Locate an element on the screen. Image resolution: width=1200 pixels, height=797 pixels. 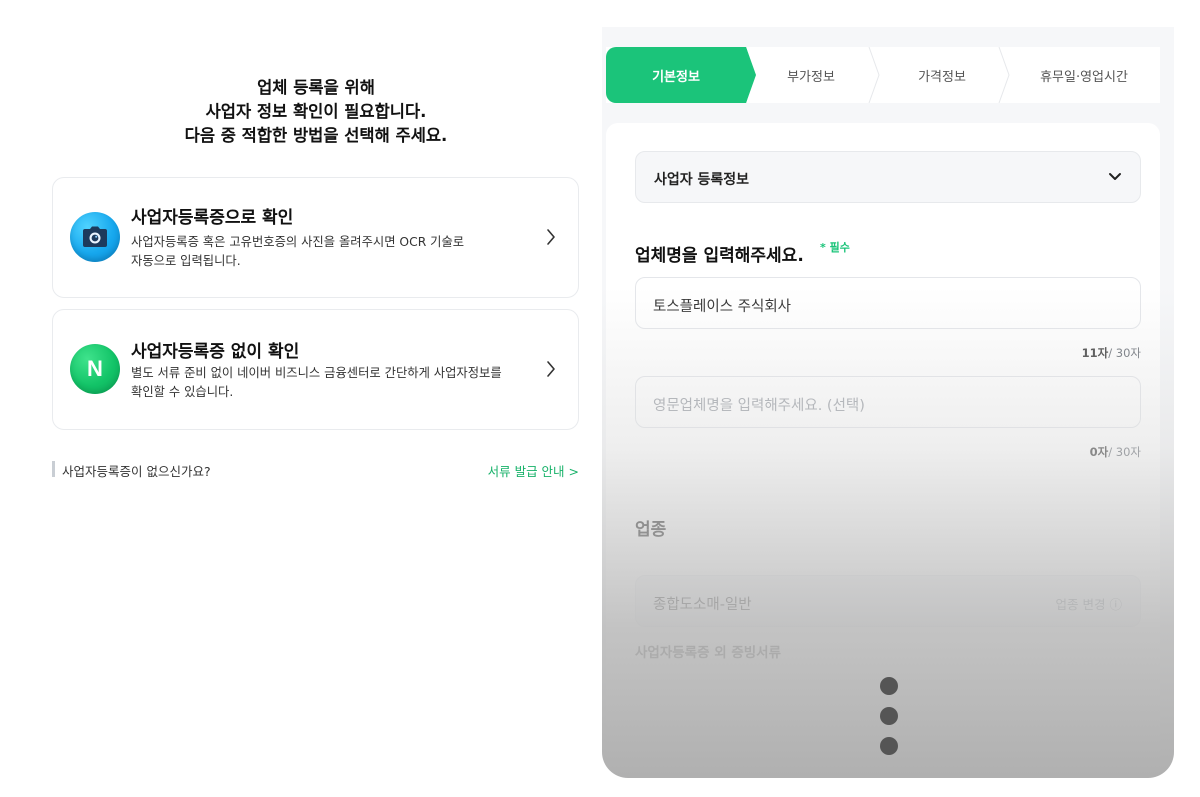
industry-value: 종합도소매-일반 is located at coordinates (702, 605).